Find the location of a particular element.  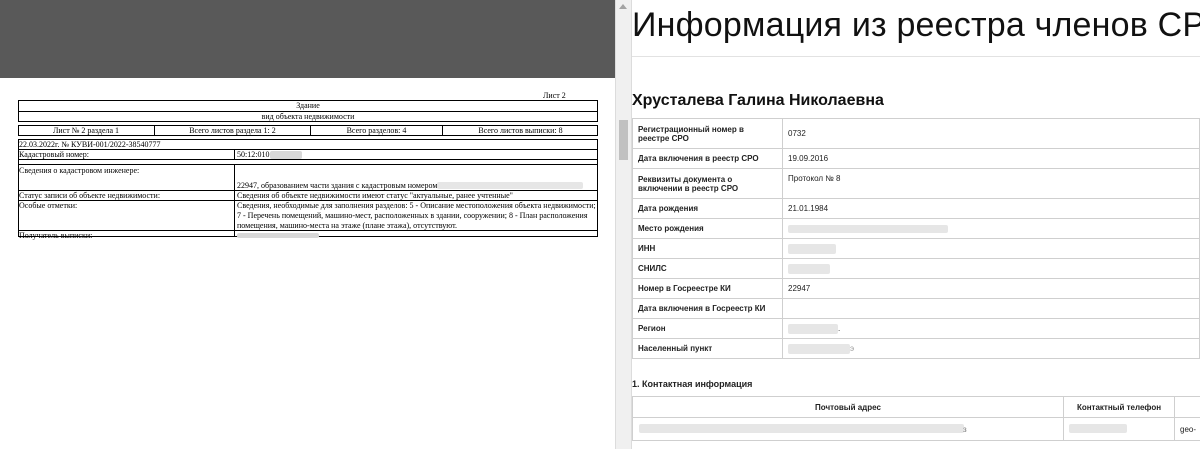

table-row: з geo- is located at coordinates (916, 429).